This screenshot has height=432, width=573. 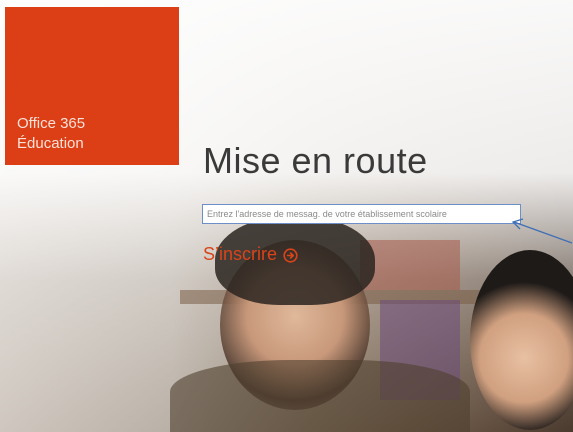 I want to click on circle-arrow-right-icon, so click(x=290, y=255).